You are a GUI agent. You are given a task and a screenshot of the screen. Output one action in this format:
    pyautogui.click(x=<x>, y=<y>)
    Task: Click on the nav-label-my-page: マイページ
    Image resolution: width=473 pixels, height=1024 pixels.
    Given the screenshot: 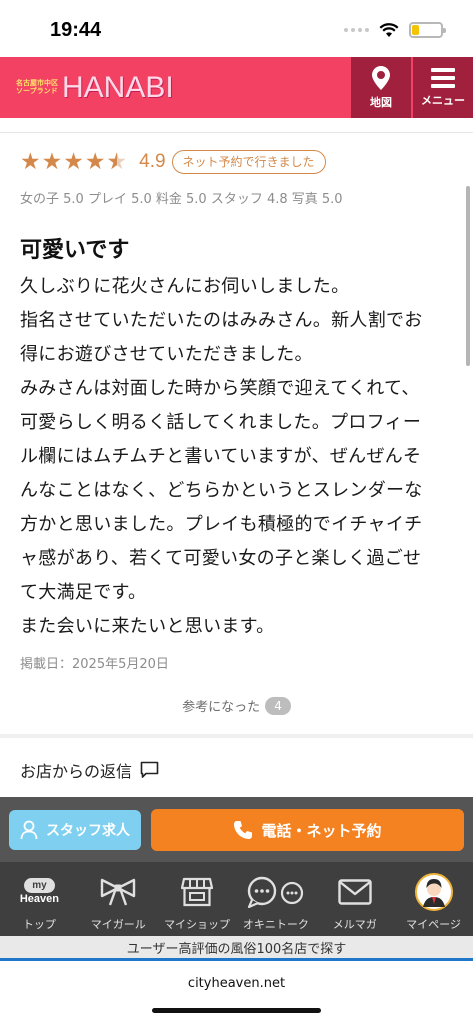 What is the action you would take?
    pyautogui.click(x=433, y=924)
    